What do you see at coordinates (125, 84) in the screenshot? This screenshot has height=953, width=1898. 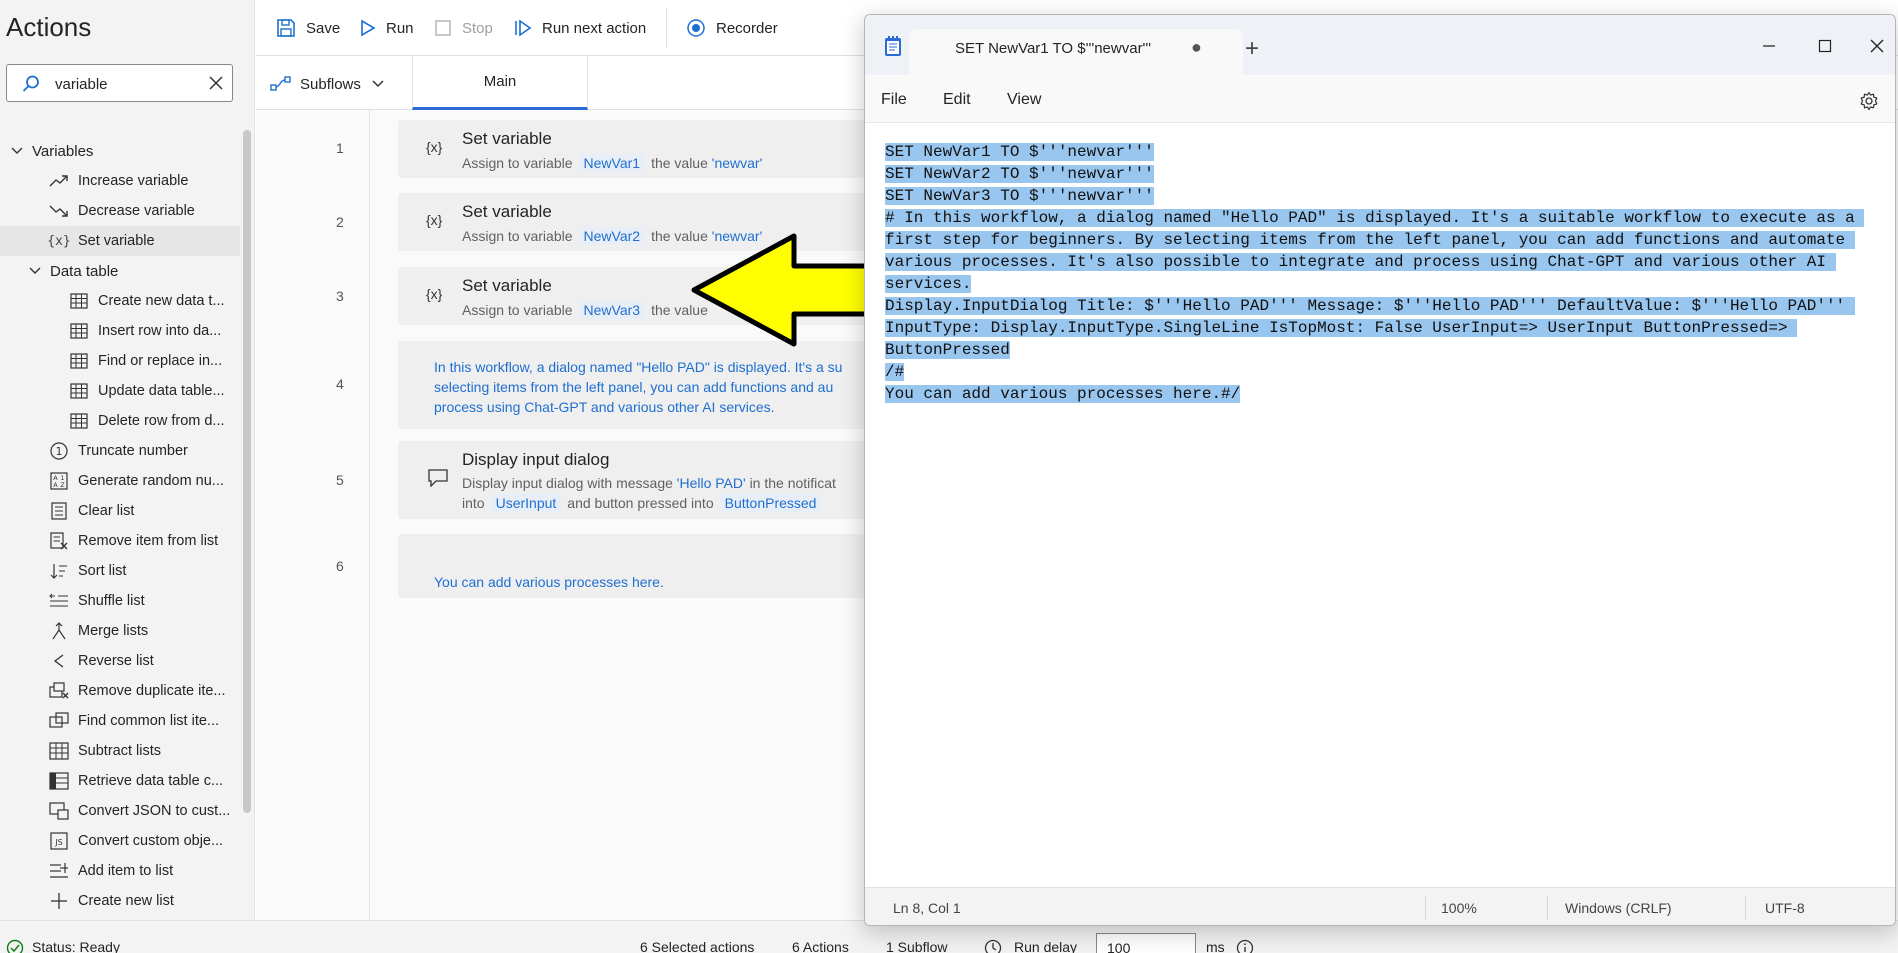 I see `search-input` at bounding box center [125, 84].